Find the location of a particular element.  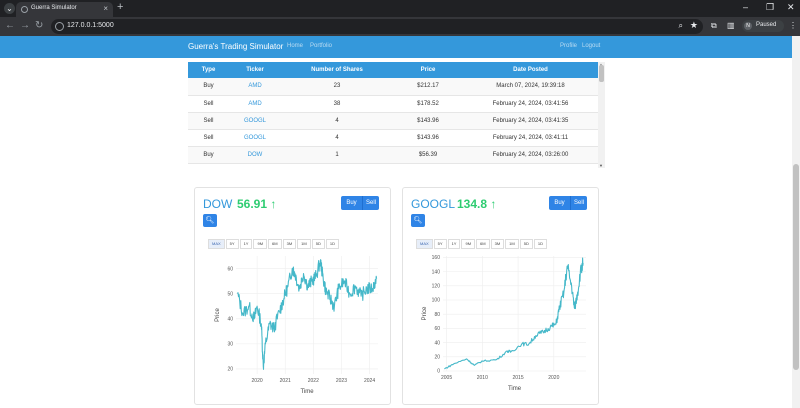

sidepanel-icon: ▥ is located at coordinates (731, 25).